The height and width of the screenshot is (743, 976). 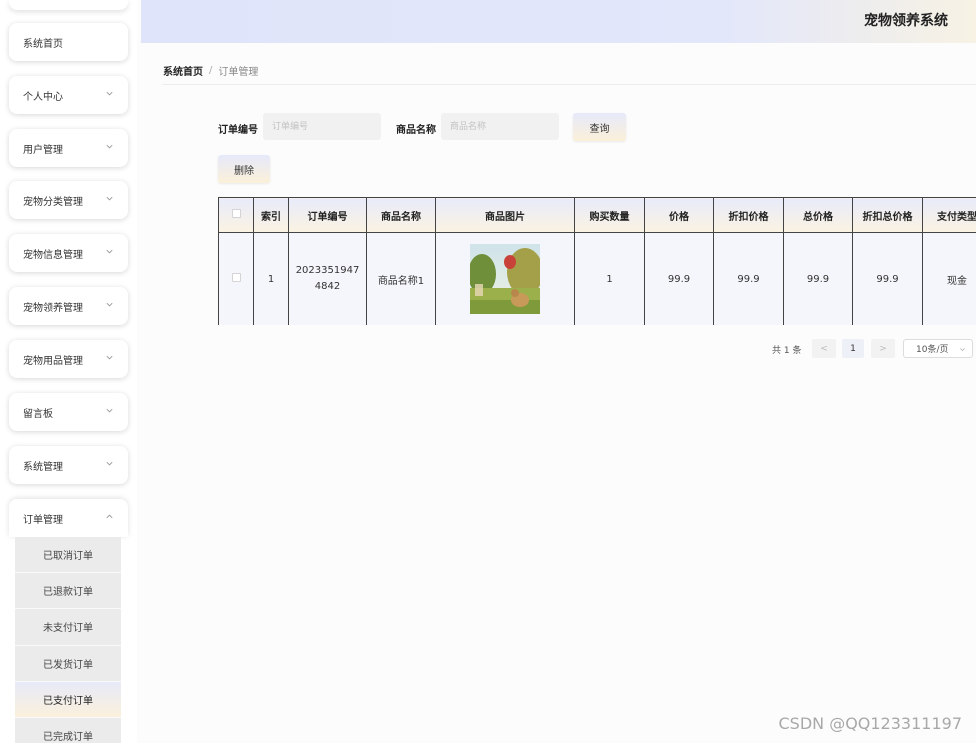 I want to click on breadcrumb-divider, so click(x=569, y=84).